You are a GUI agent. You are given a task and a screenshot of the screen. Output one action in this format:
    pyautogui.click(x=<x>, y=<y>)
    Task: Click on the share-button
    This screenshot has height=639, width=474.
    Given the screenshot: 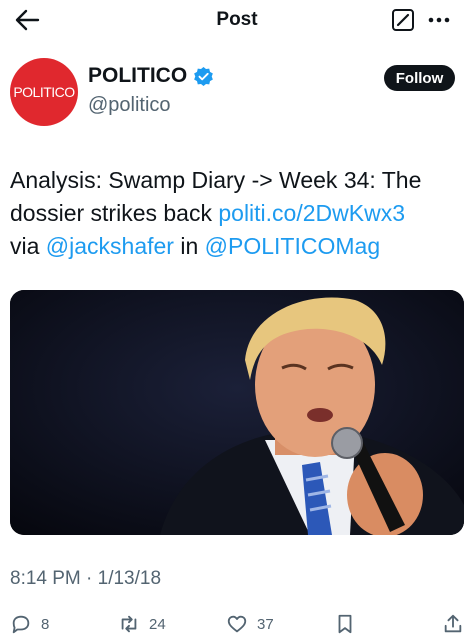 What is the action you would take?
    pyautogui.click(x=453, y=624)
    